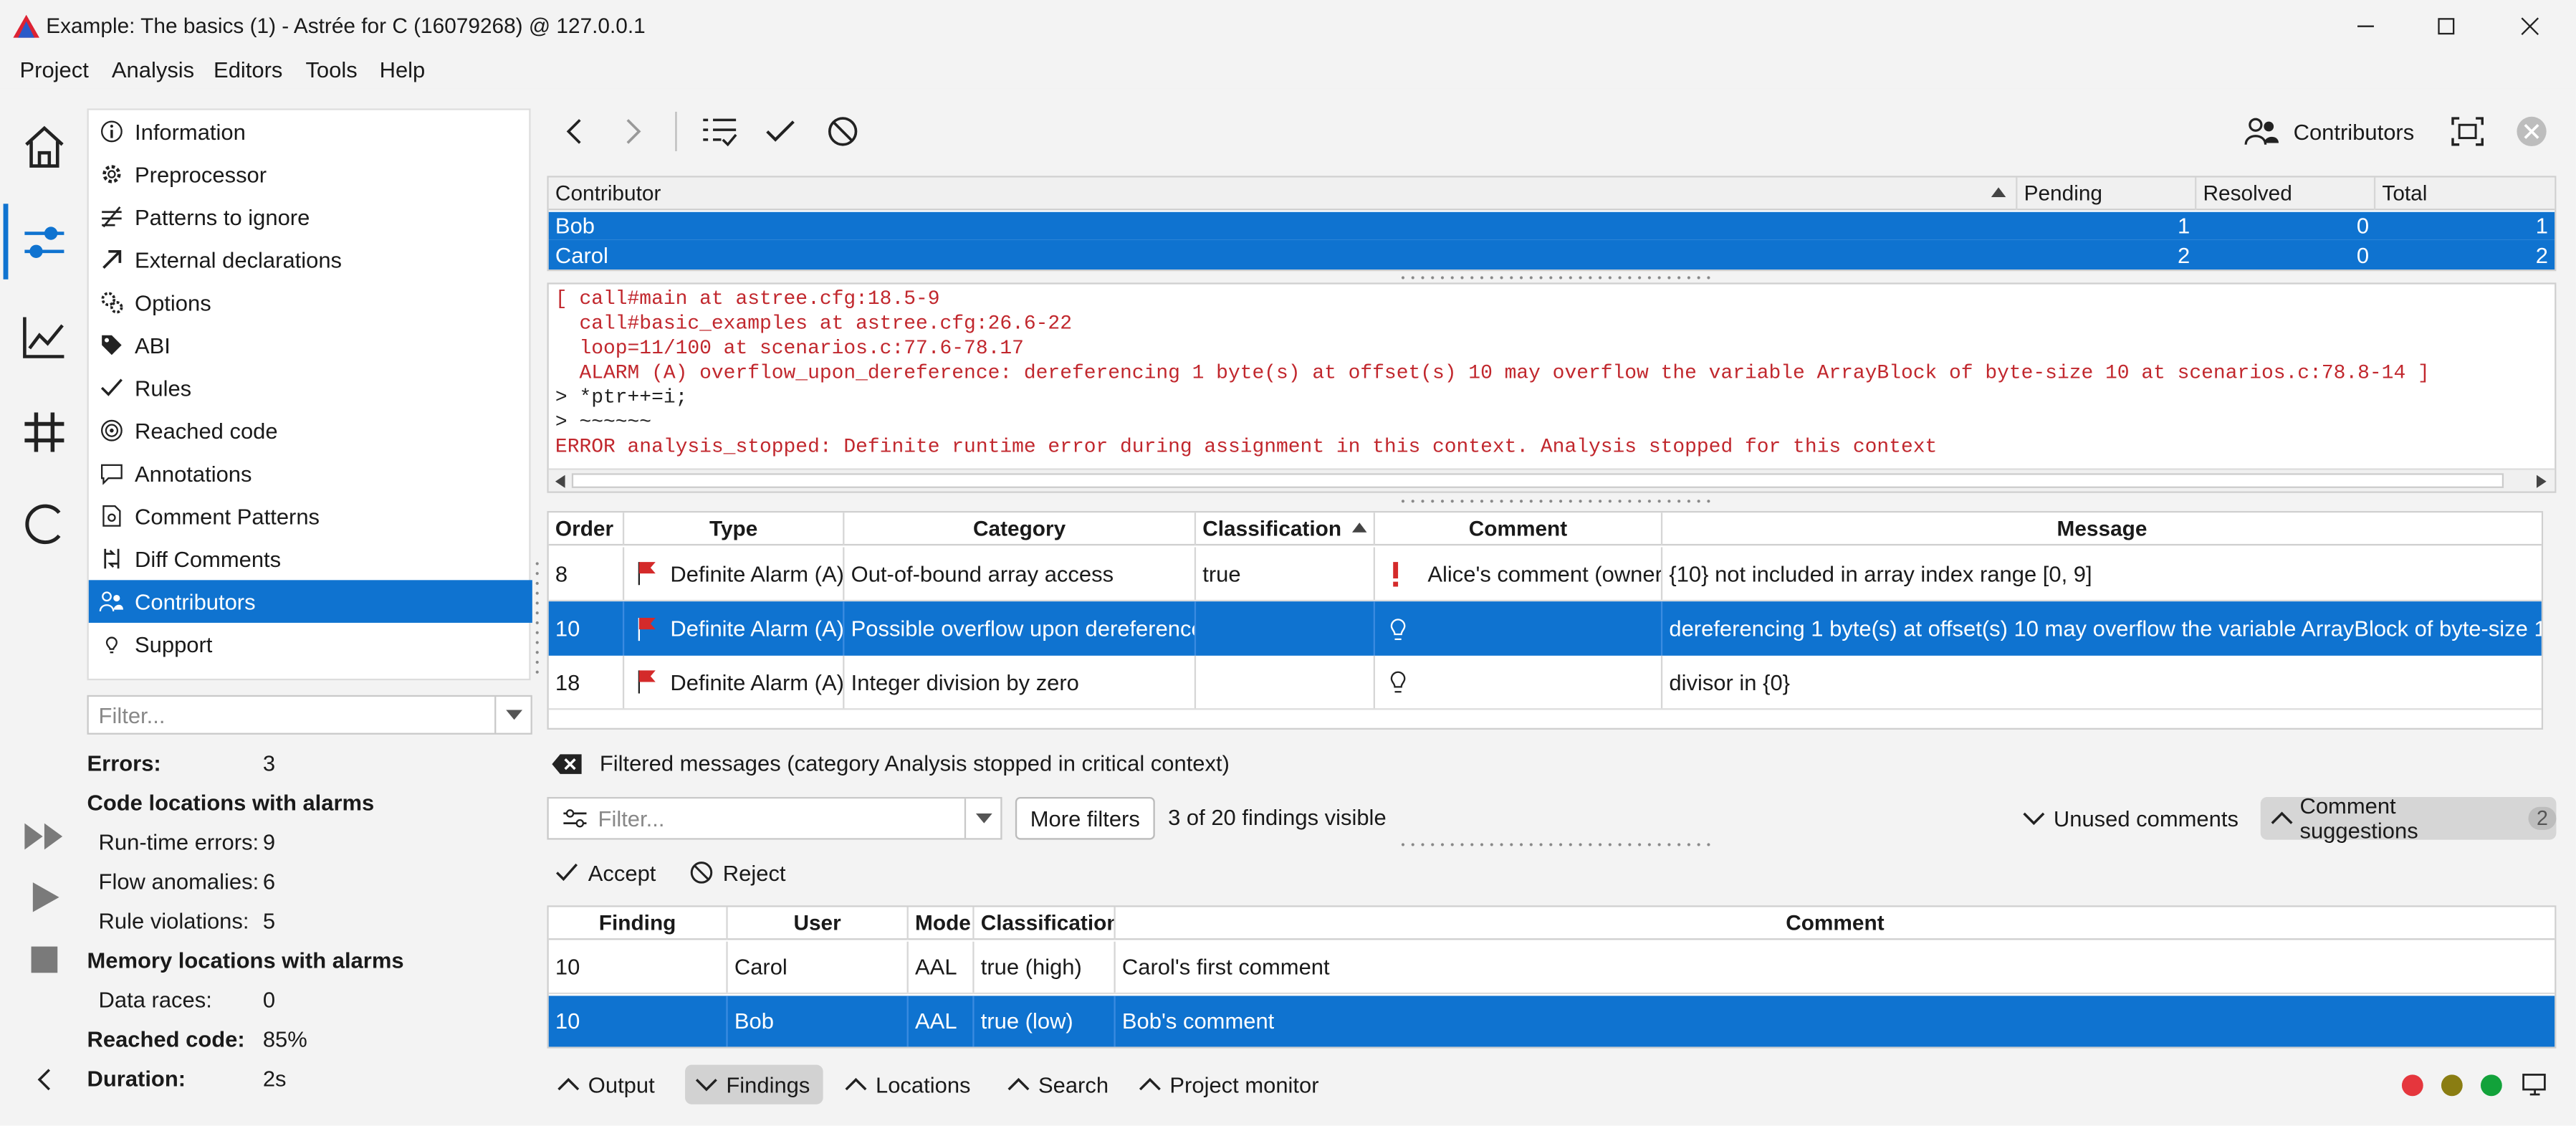  What do you see at coordinates (942, 923) in the screenshot?
I see `column-mode: Mode` at bounding box center [942, 923].